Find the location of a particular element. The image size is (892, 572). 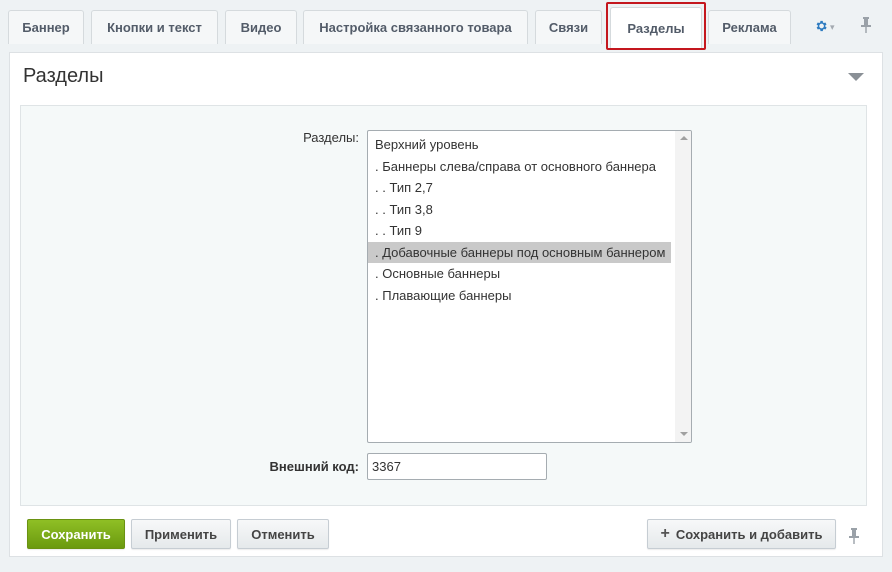

tab-links: Связи is located at coordinates (568, 27).